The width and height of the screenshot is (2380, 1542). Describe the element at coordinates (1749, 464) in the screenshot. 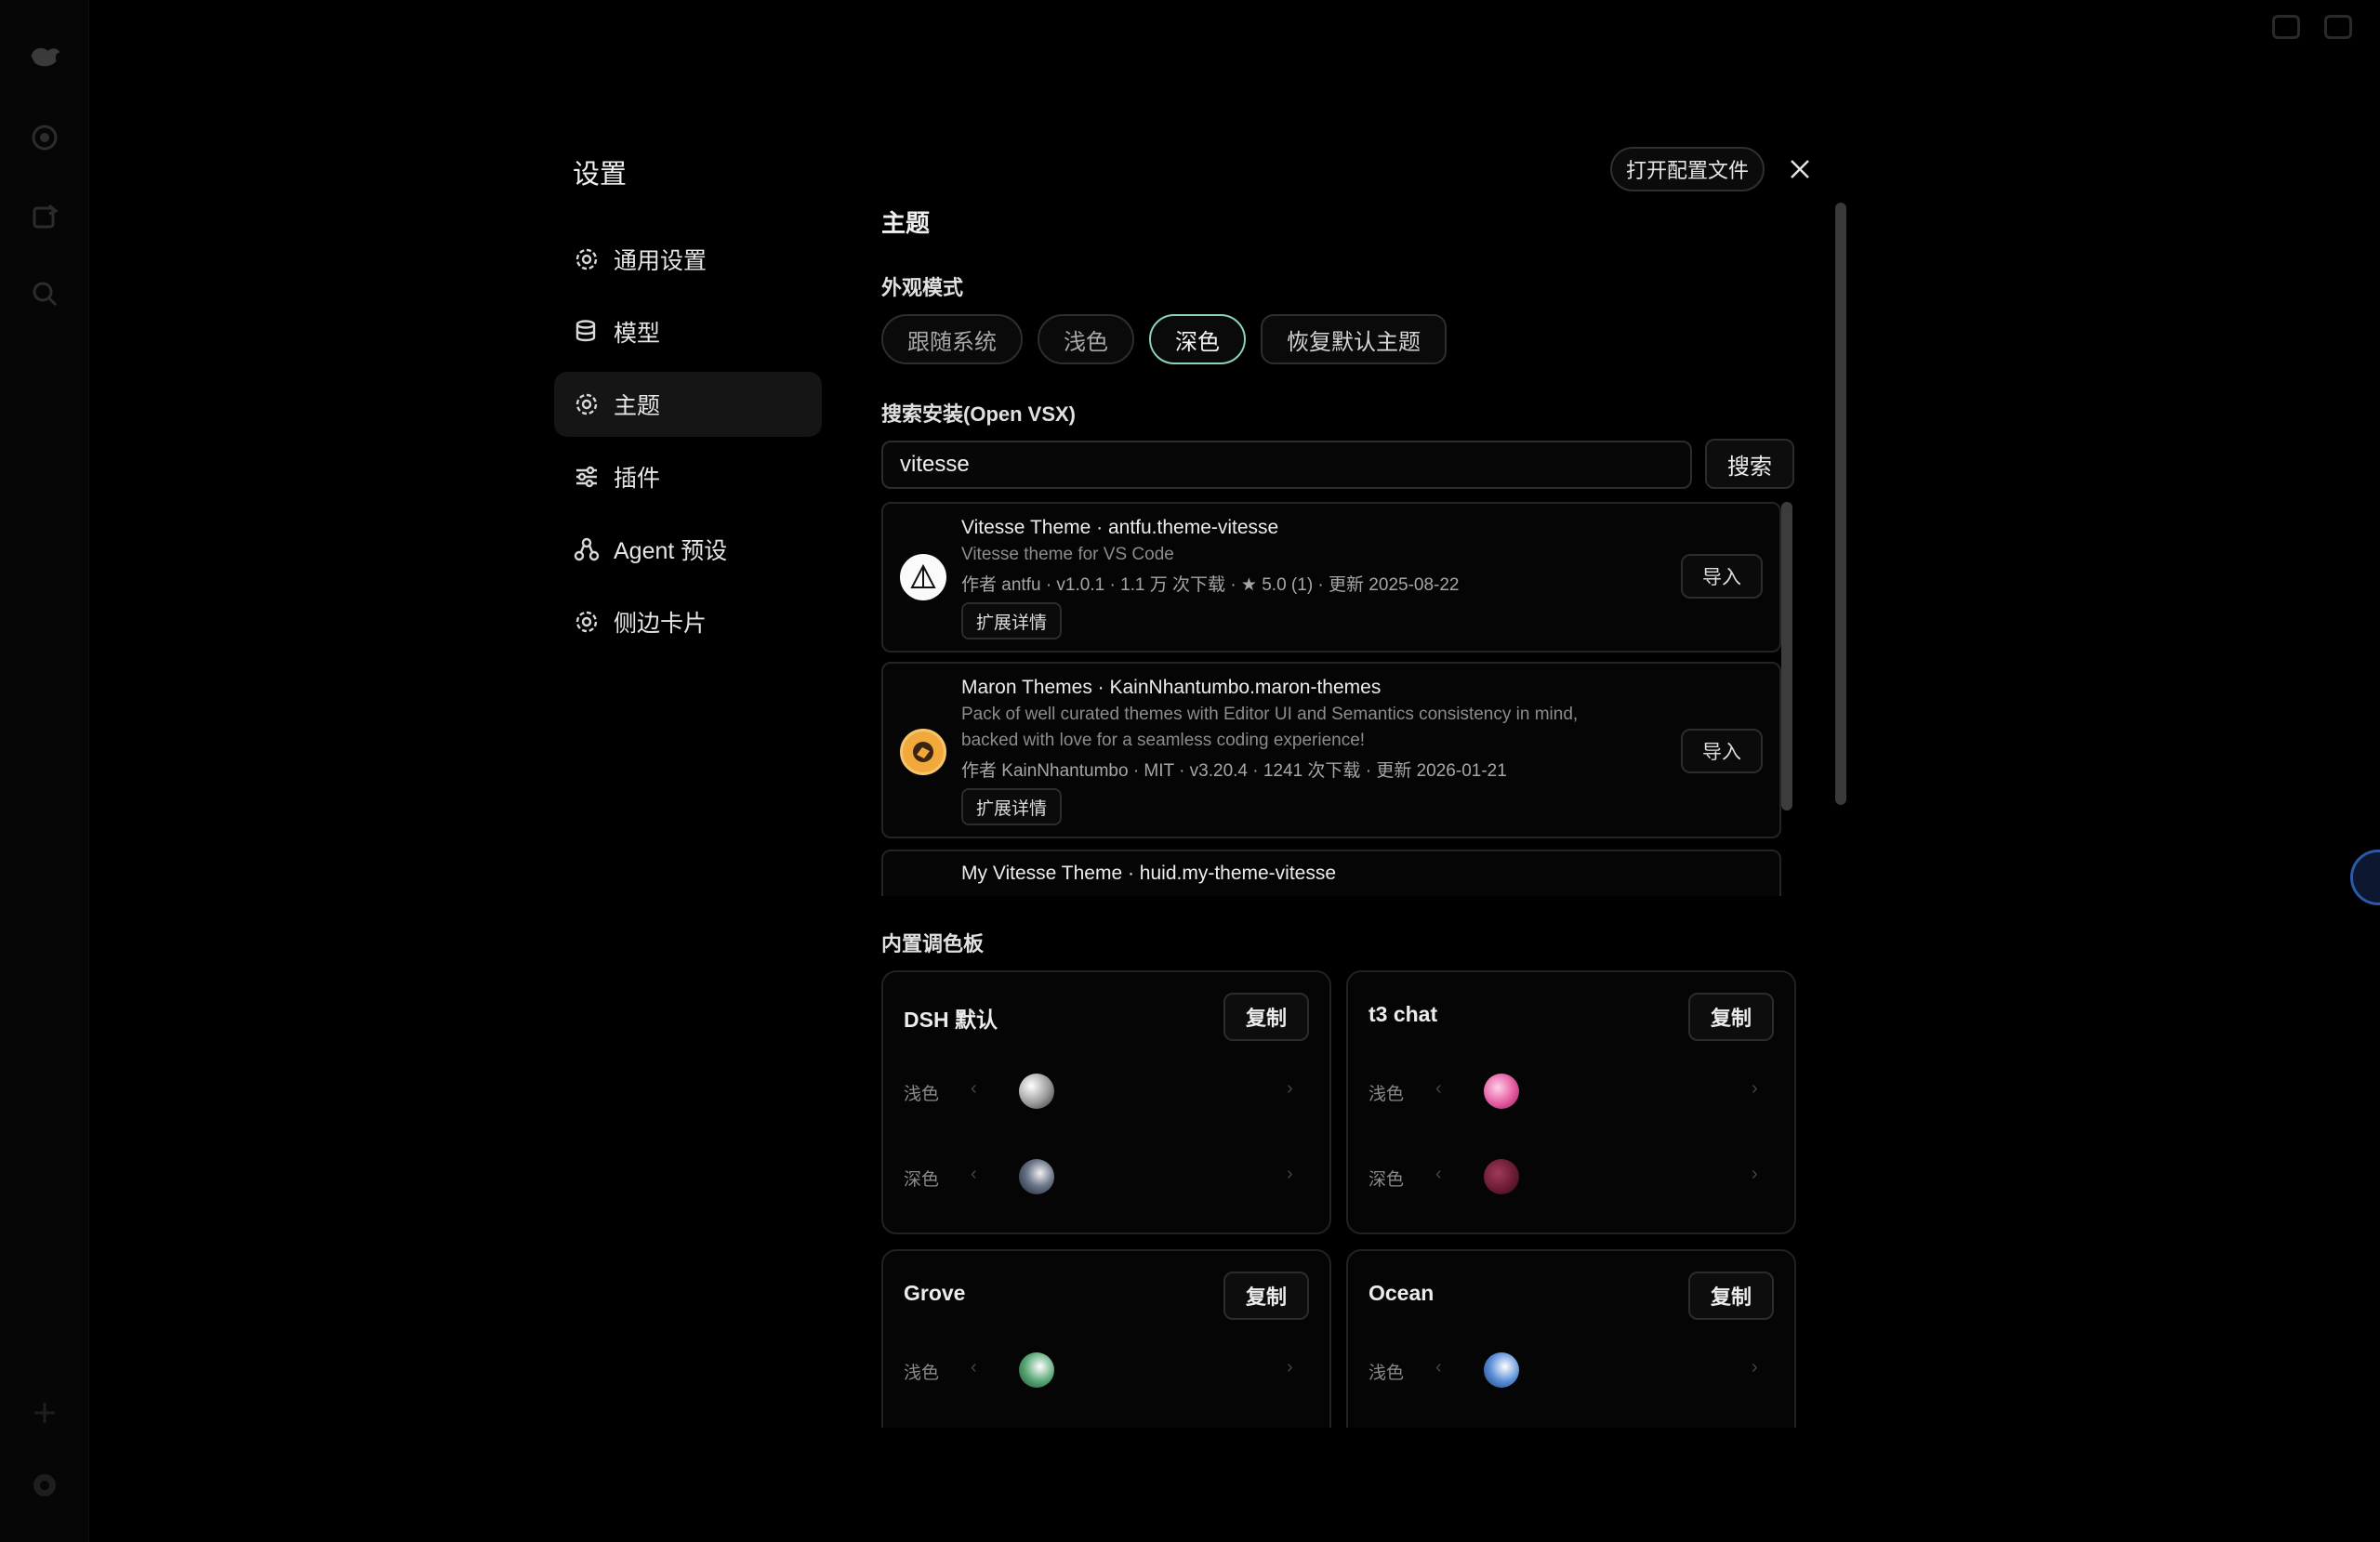

I see `search-button: 搜索` at that location.